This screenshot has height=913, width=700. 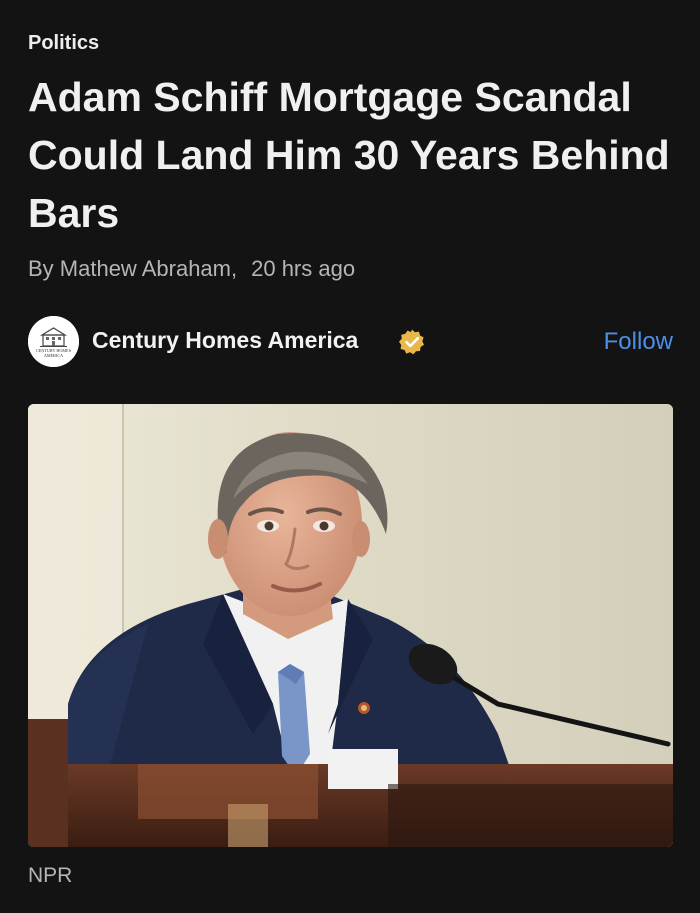 I want to click on verified-badge-icon, so click(x=411, y=342).